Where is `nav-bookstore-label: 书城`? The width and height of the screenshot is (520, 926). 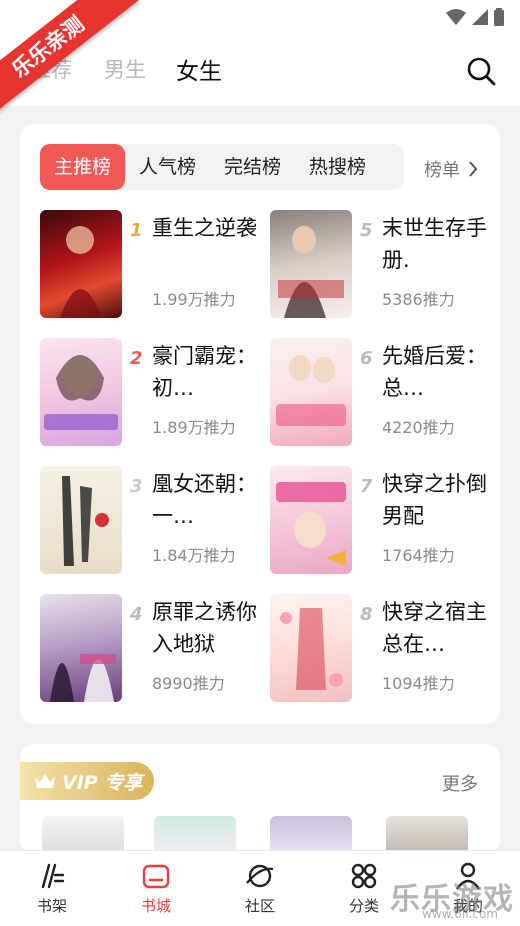
nav-bookstore-label: 书城 is located at coordinates (155, 906).